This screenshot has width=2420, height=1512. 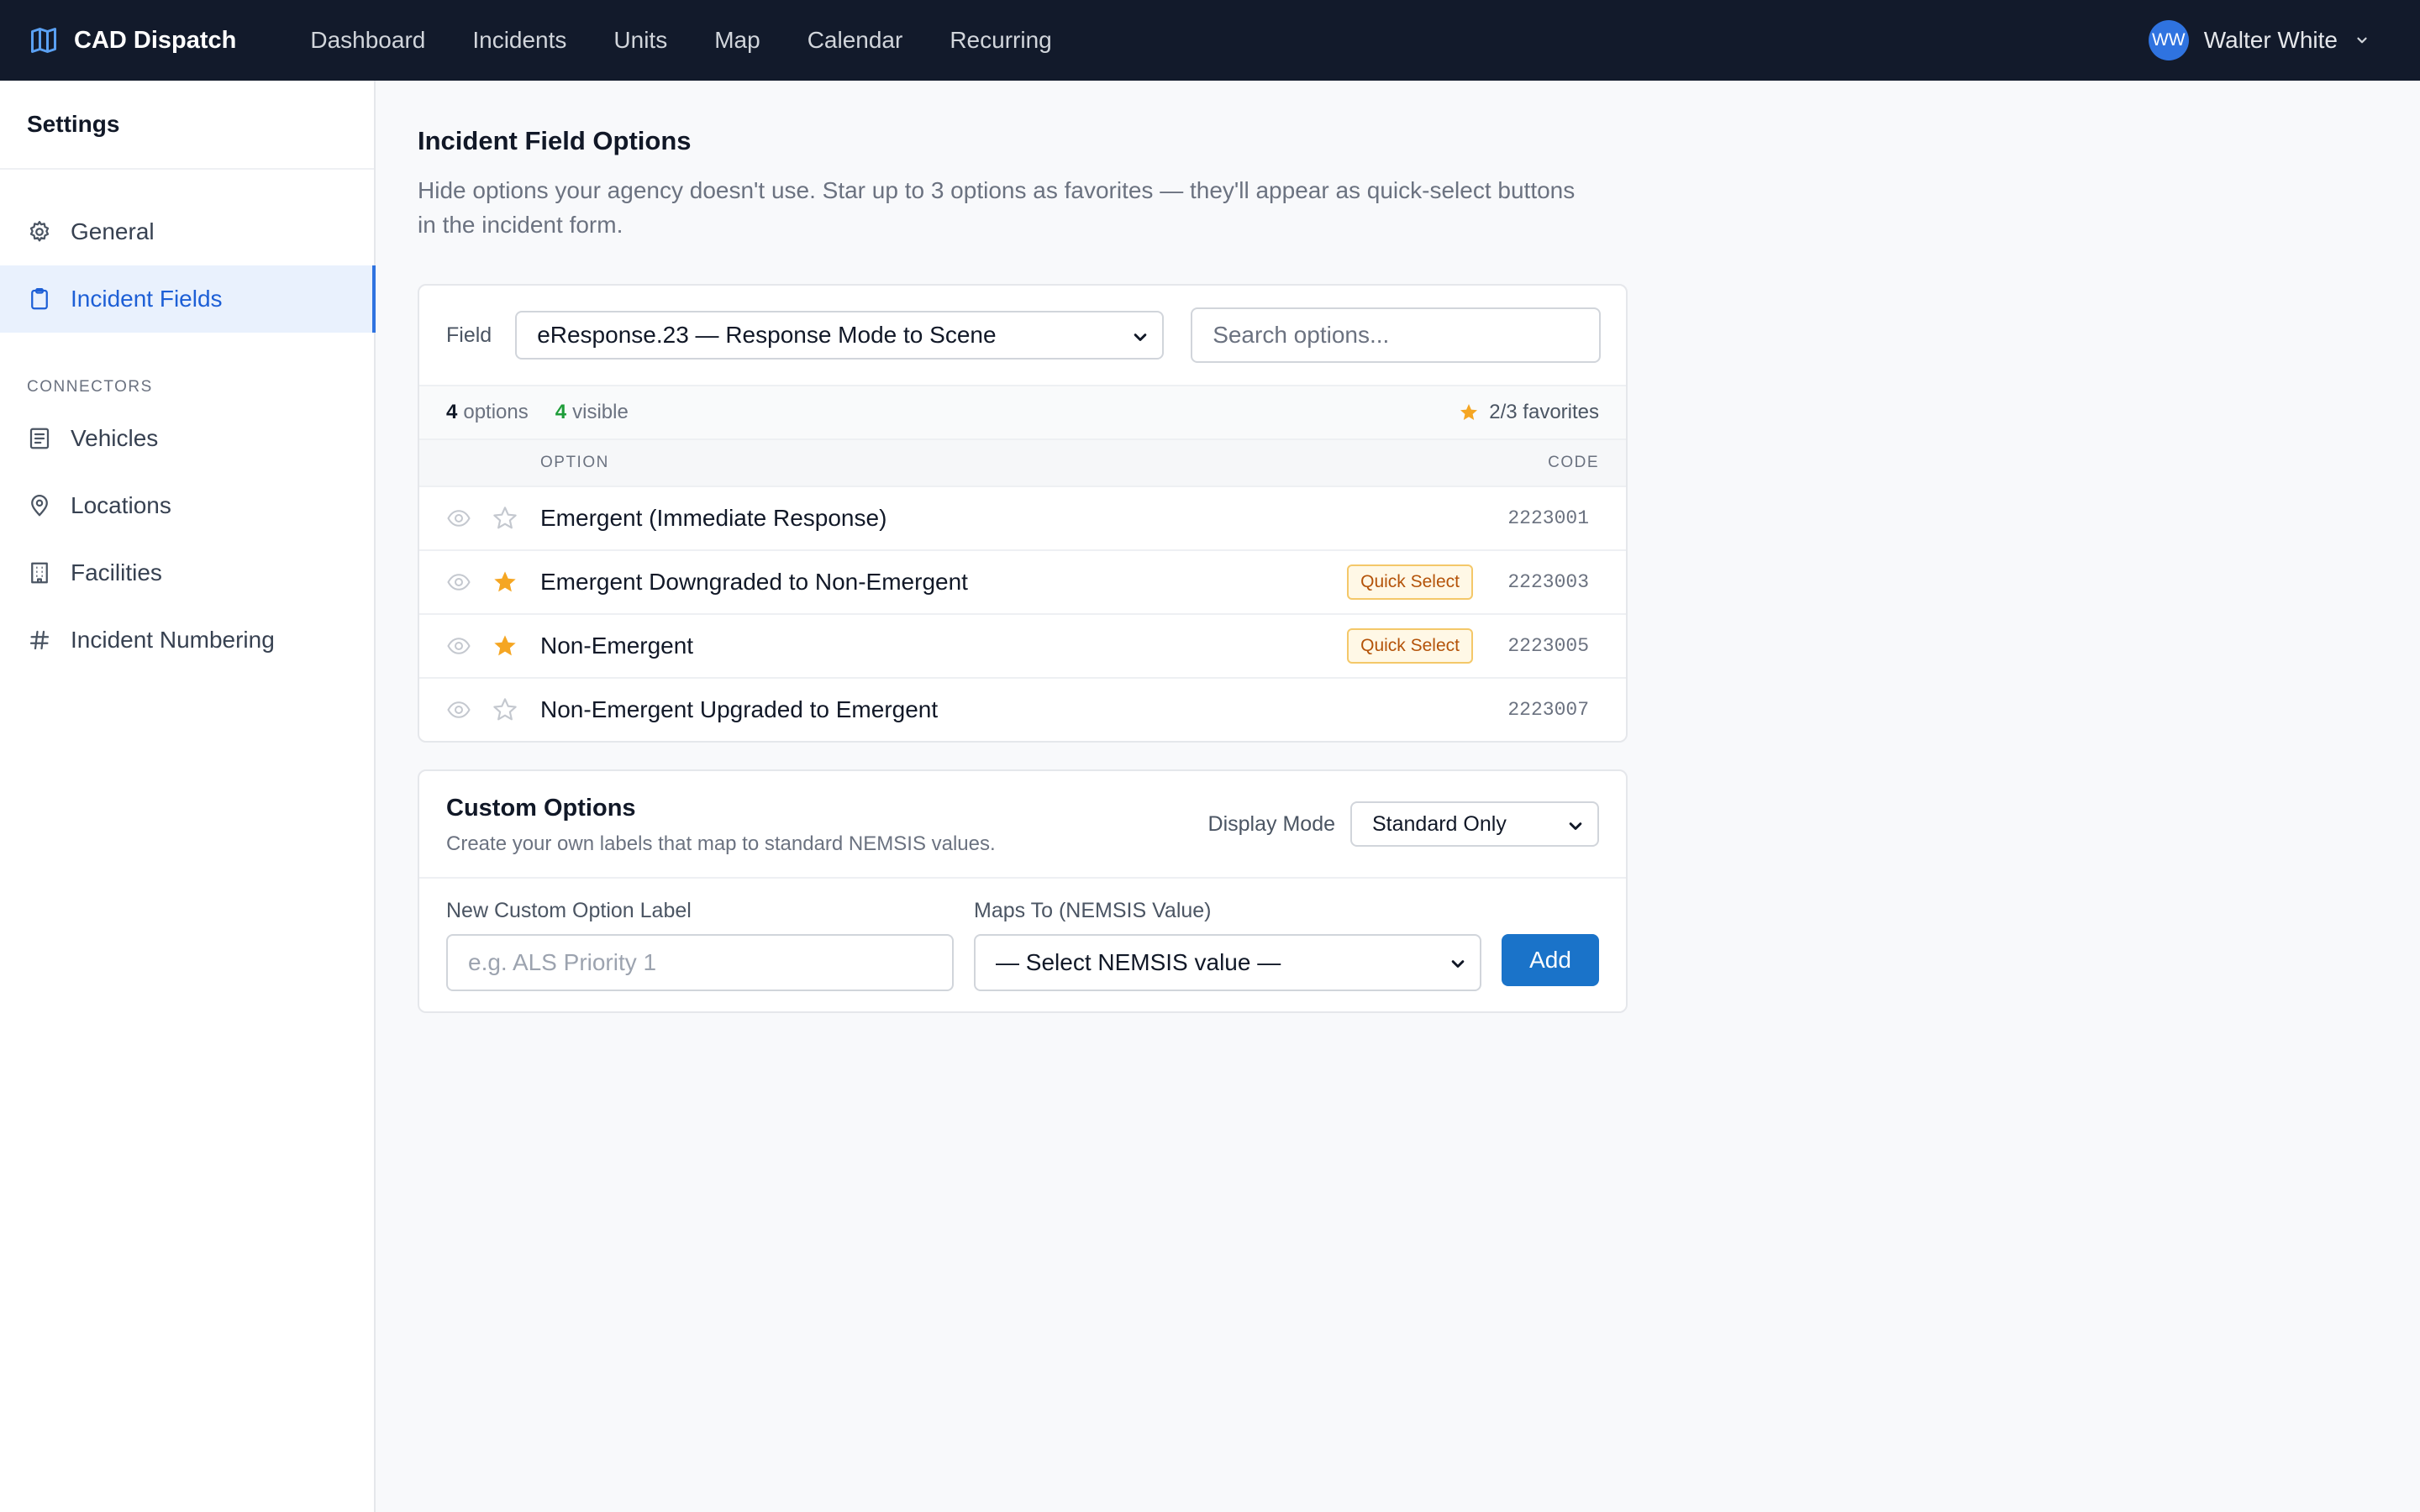 What do you see at coordinates (173, 640) in the screenshot?
I see `sidebar-item-label: Incident Numbering` at bounding box center [173, 640].